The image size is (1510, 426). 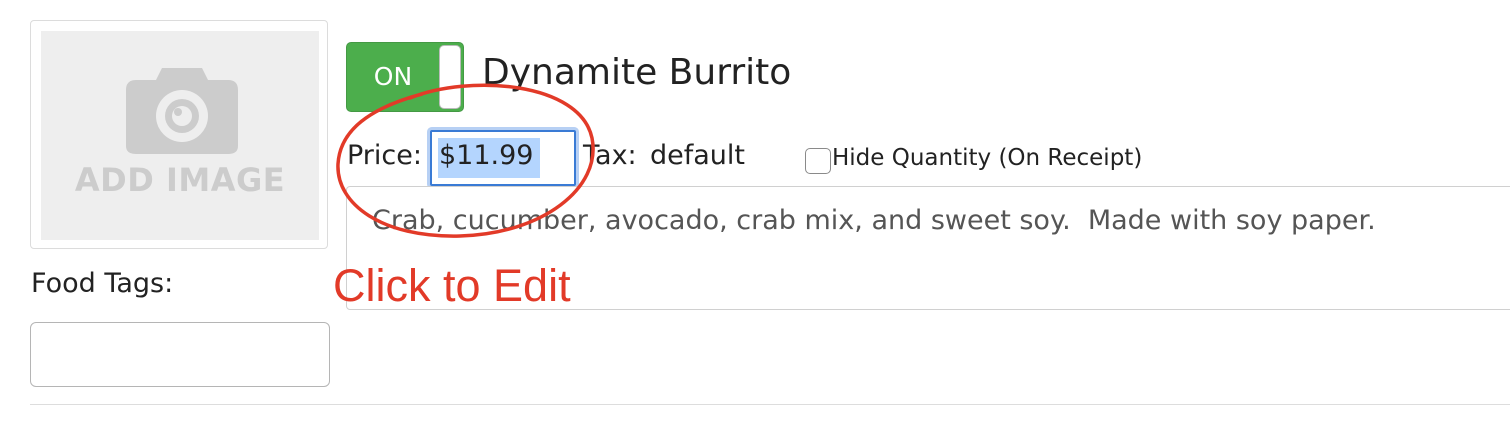 I want to click on add-image-label: ADD IMAGE, so click(x=180, y=180).